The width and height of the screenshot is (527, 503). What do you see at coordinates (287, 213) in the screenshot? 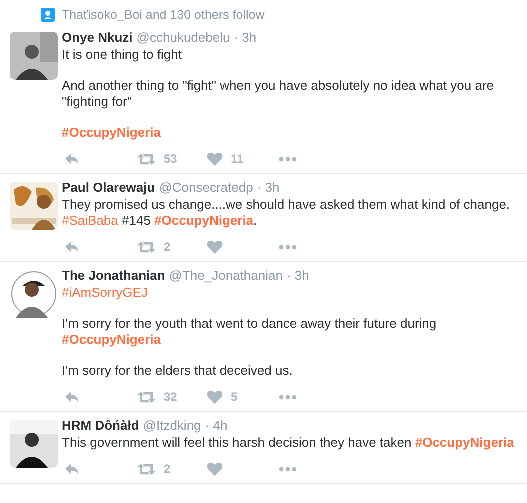
I see `tweet-text: They promised us change....we should have asked them what kind of change. #SaiBaba #145 #OccupyNigeria.` at bounding box center [287, 213].